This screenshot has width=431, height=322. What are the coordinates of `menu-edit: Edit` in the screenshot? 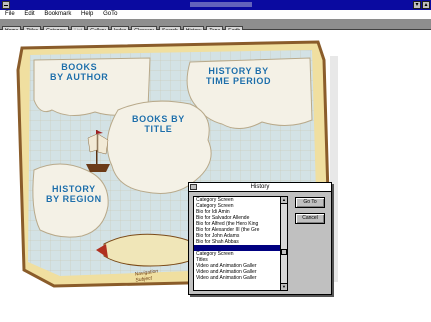 It's located at (29, 14).